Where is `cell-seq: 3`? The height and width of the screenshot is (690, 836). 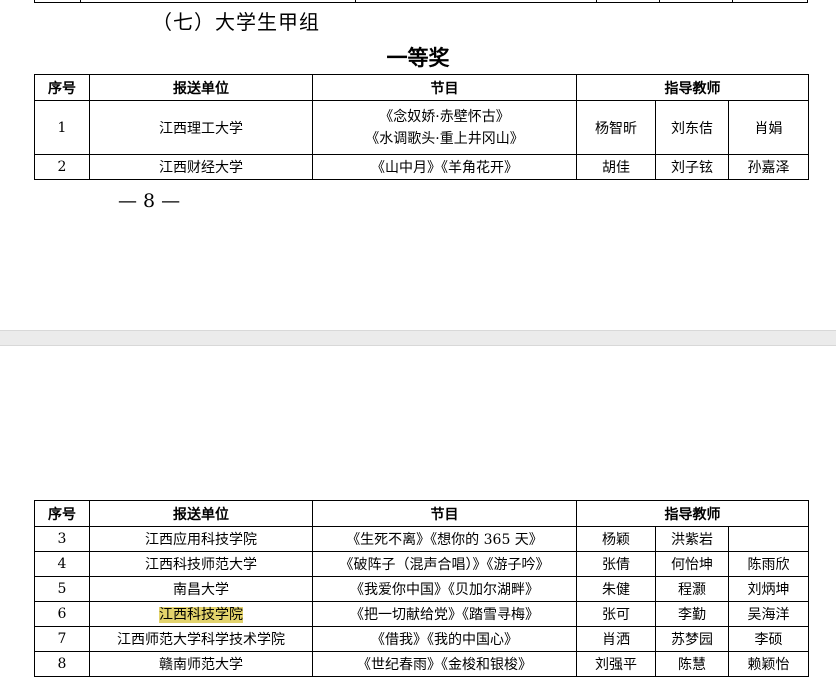 cell-seq: 3 is located at coordinates (62, 539).